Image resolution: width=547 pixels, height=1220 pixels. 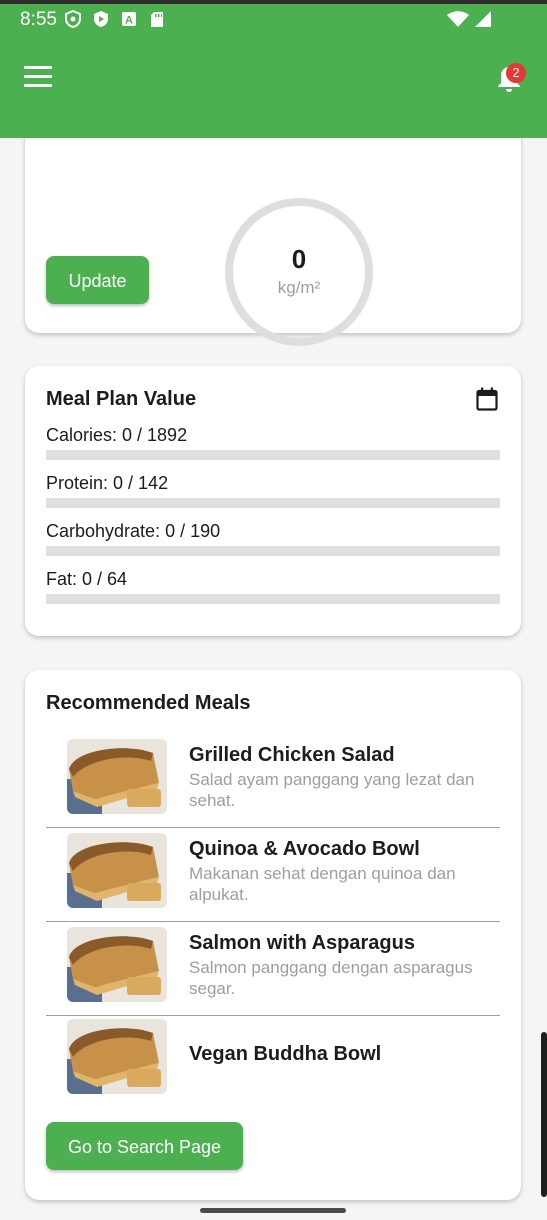 I want to click on sd-card-icon, so click(x=157, y=19).